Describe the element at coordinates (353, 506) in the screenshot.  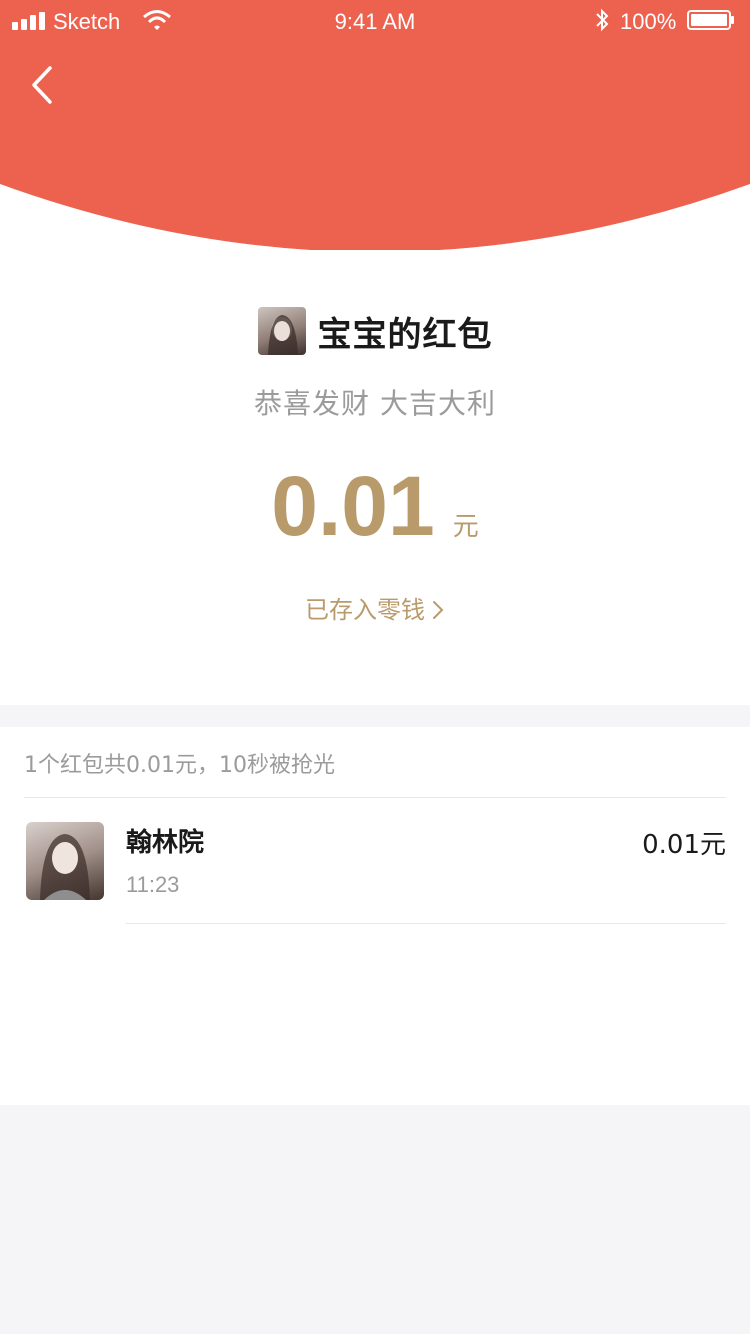
I see `received-amount: 0.01` at that location.